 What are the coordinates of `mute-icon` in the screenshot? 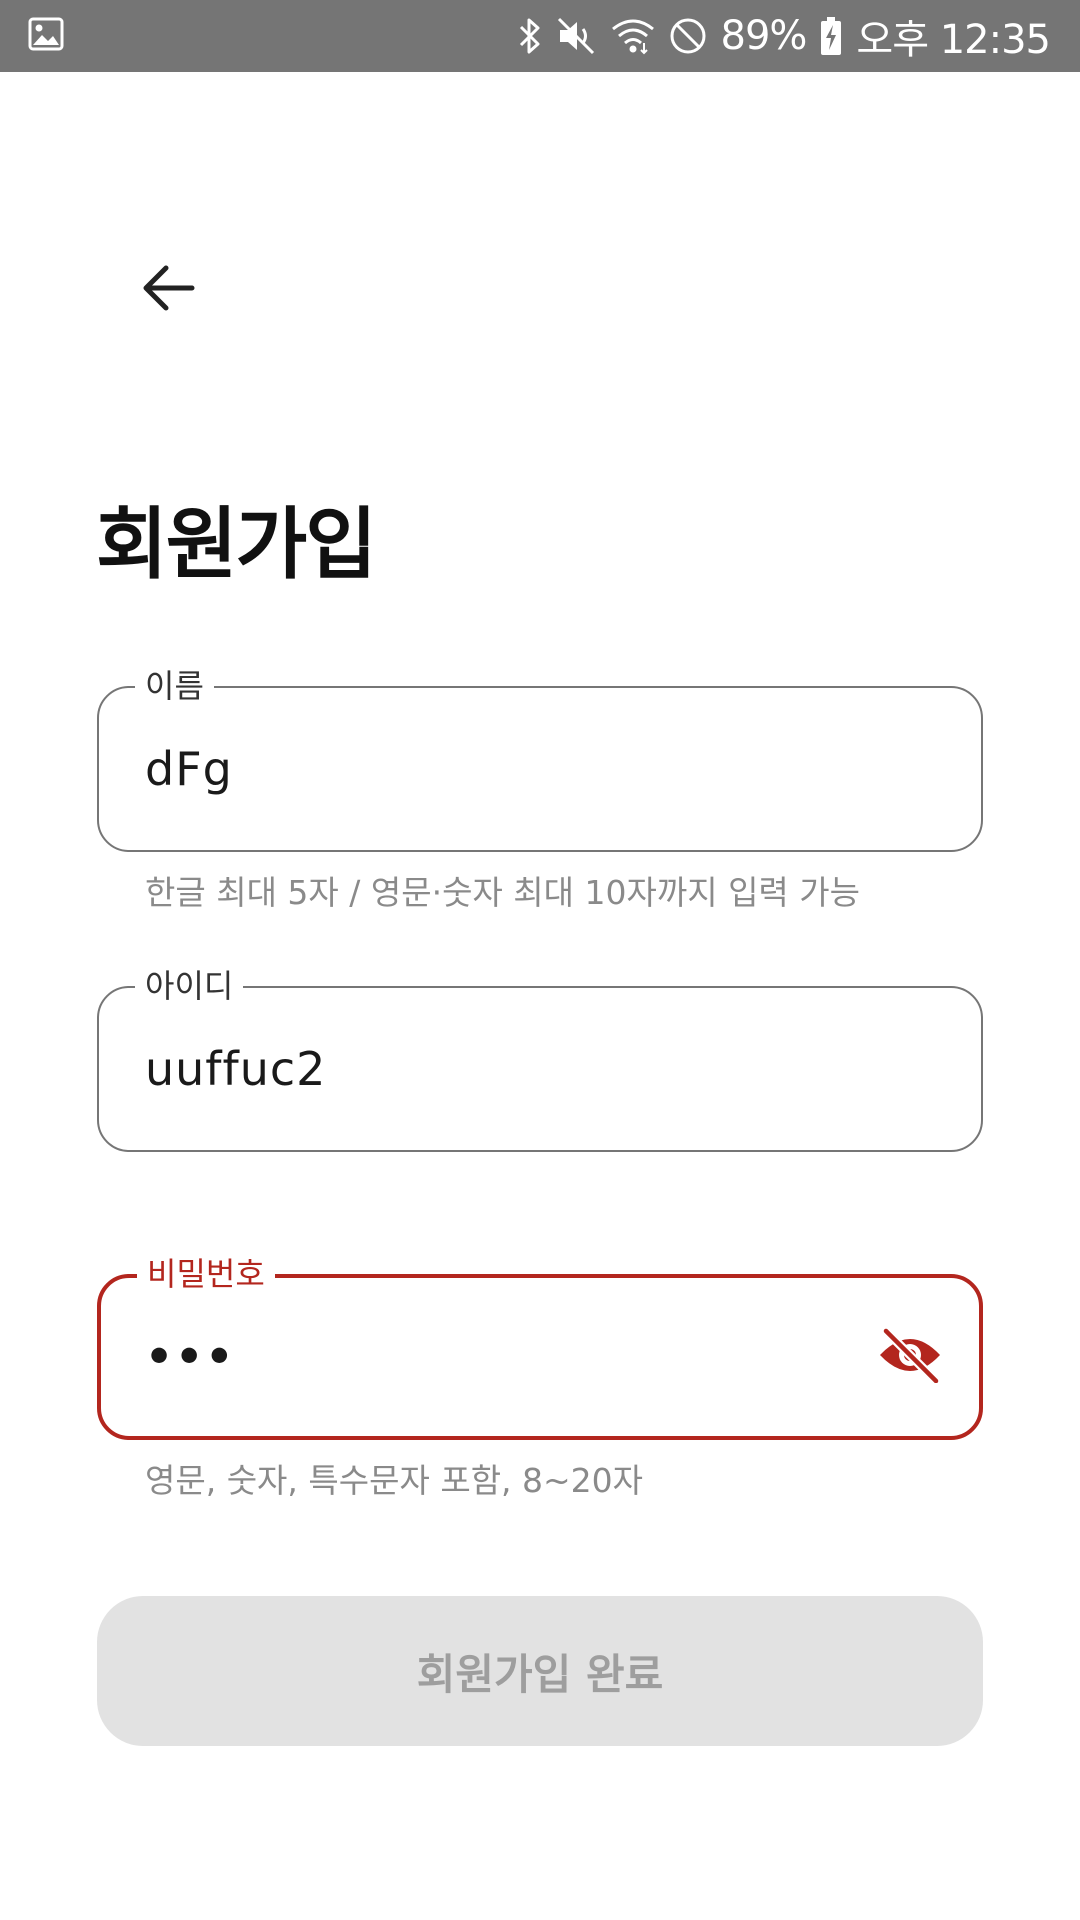 It's located at (577, 36).